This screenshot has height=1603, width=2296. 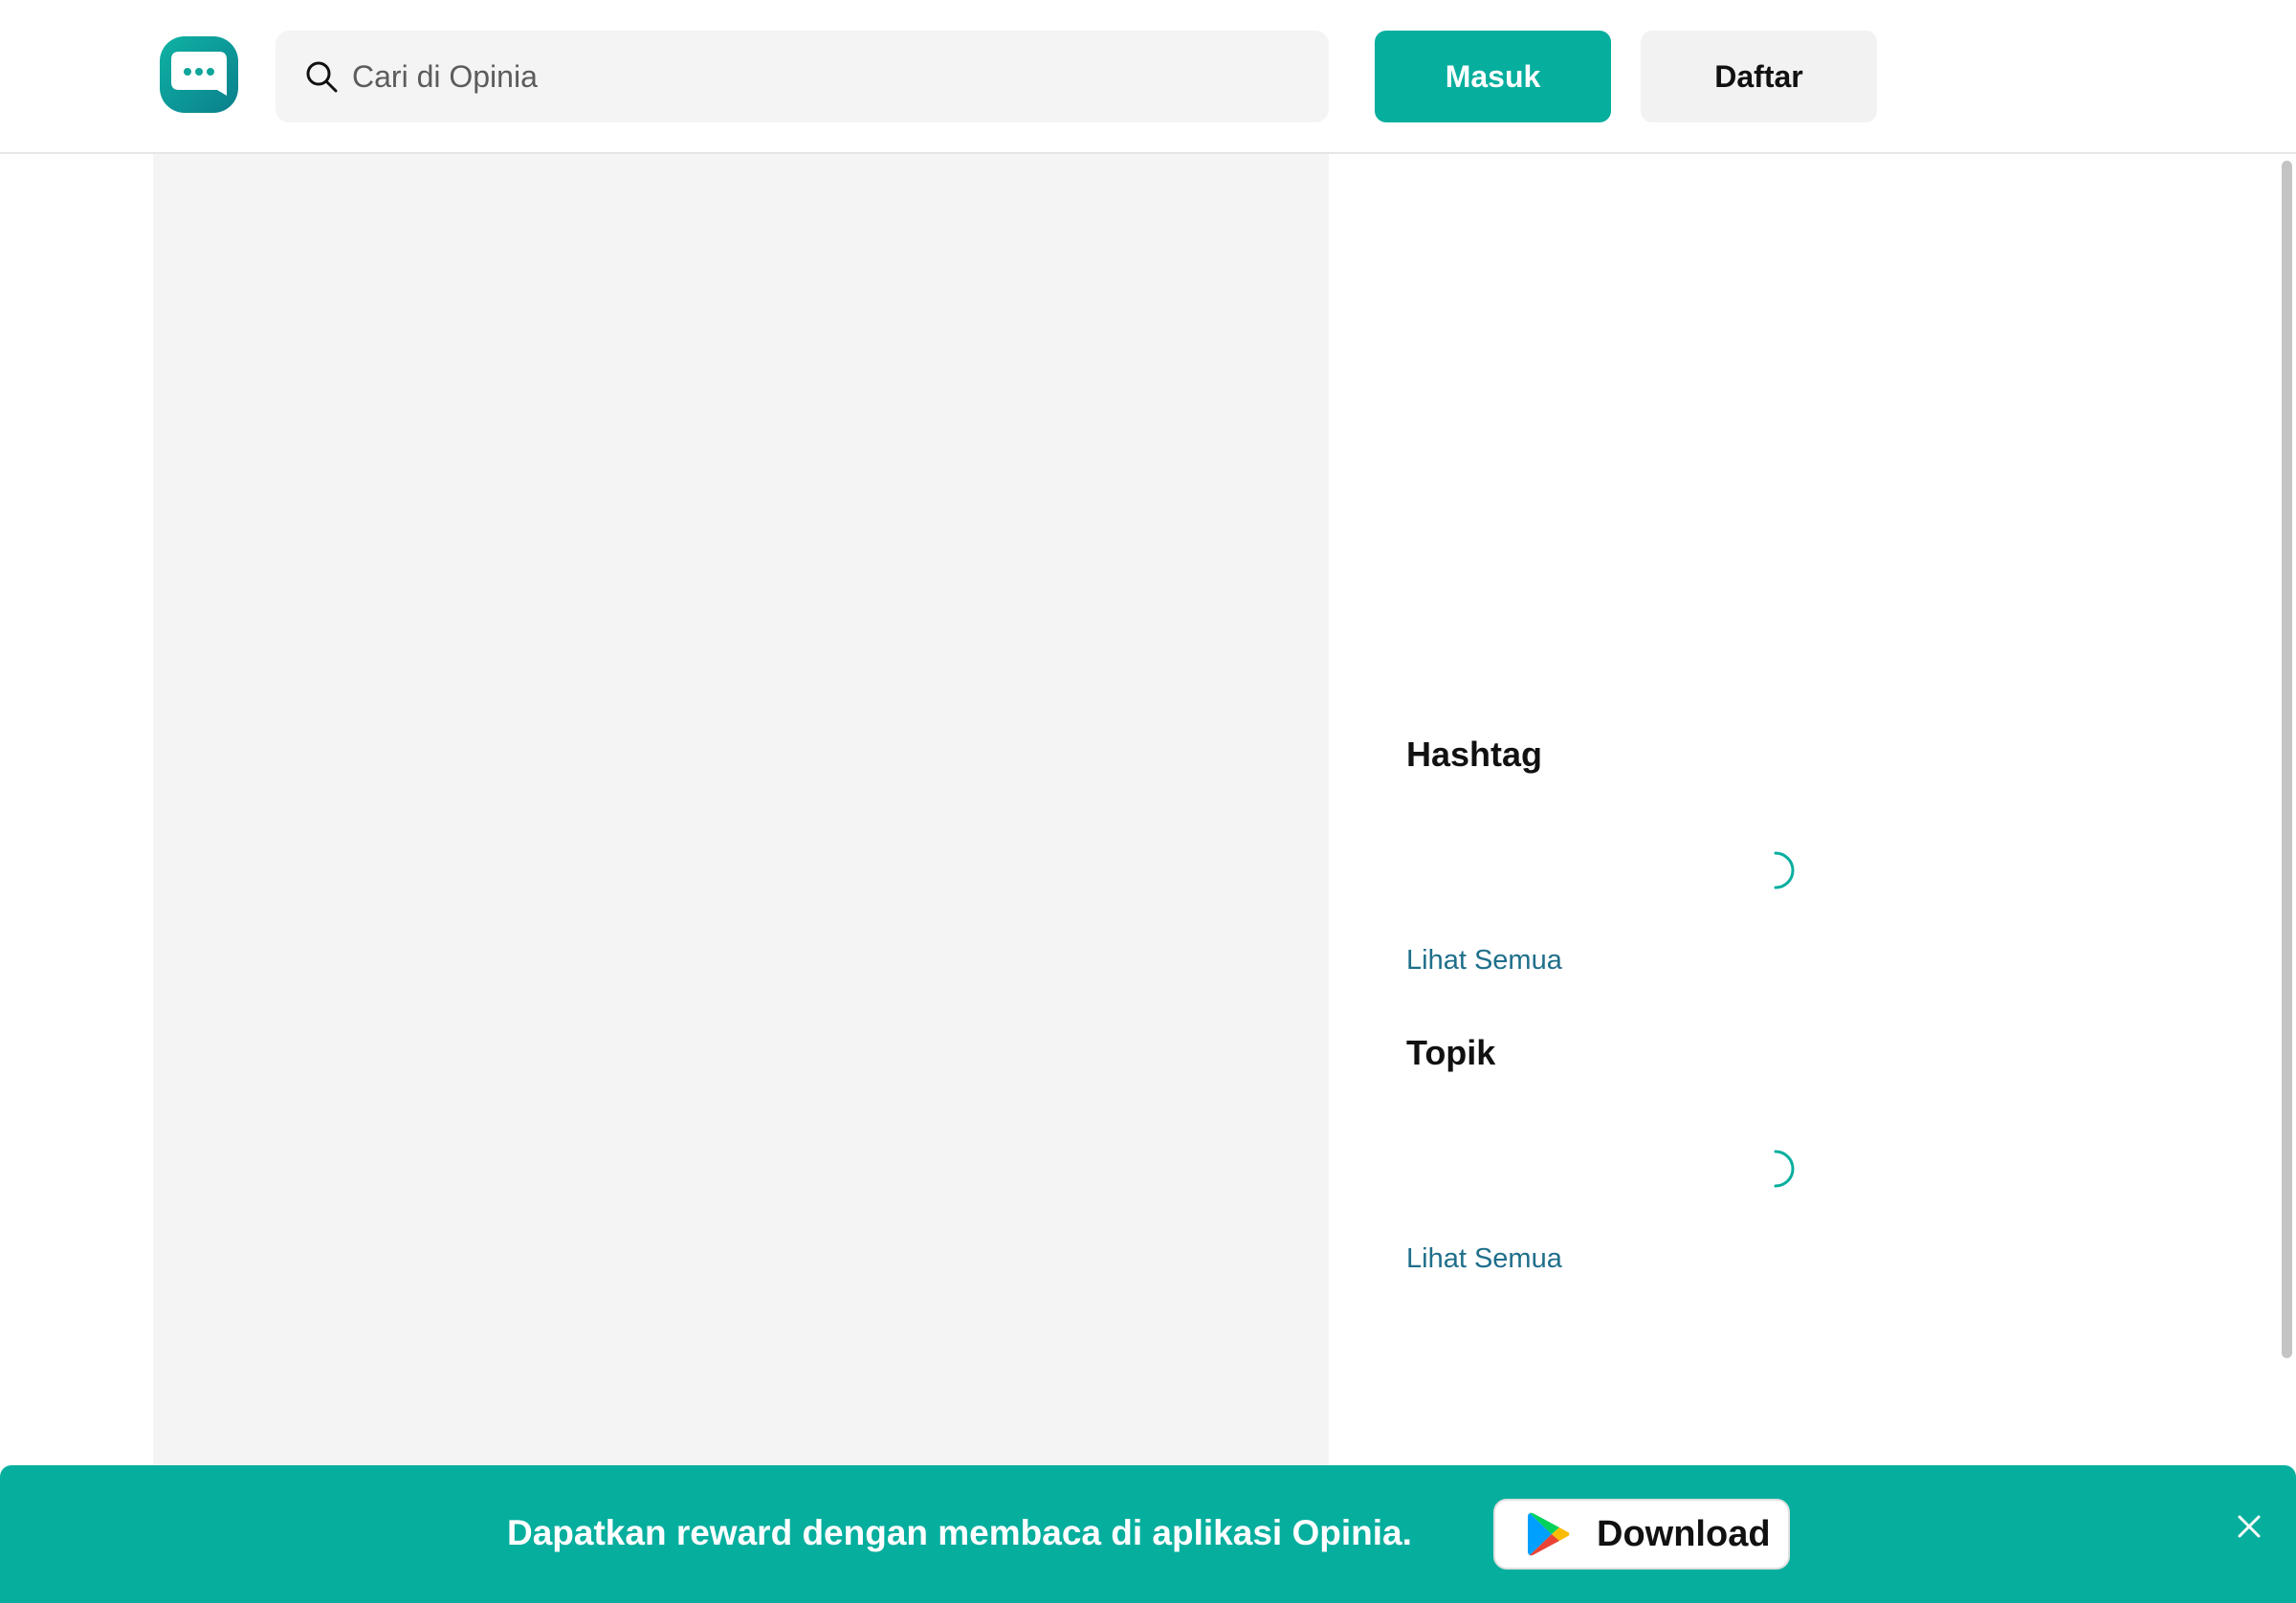 What do you see at coordinates (1759, 77) in the screenshot?
I see `register-button: Daftar` at bounding box center [1759, 77].